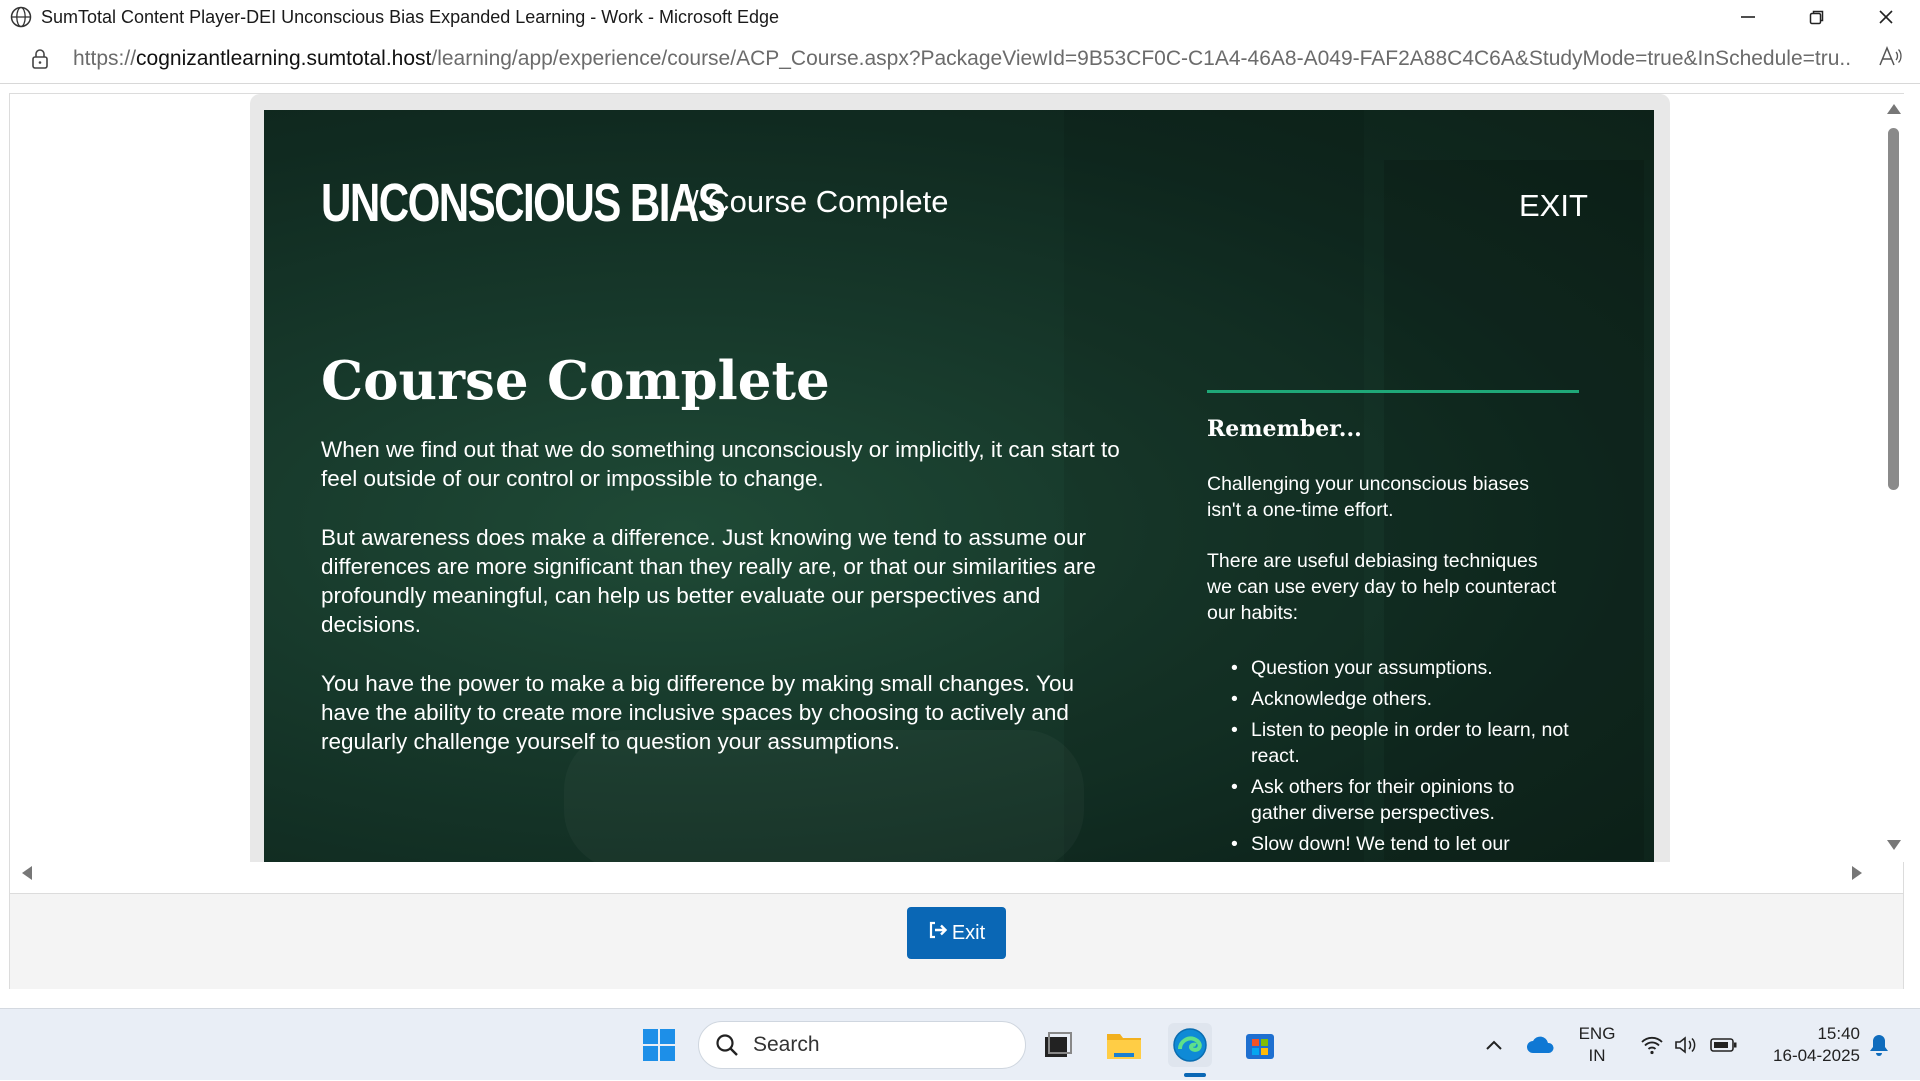 This screenshot has width=1920, height=1081. What do you see at coordinates (21, 17) in the screenshot?
I see `globe-icon` at bounding box center [21, 17].